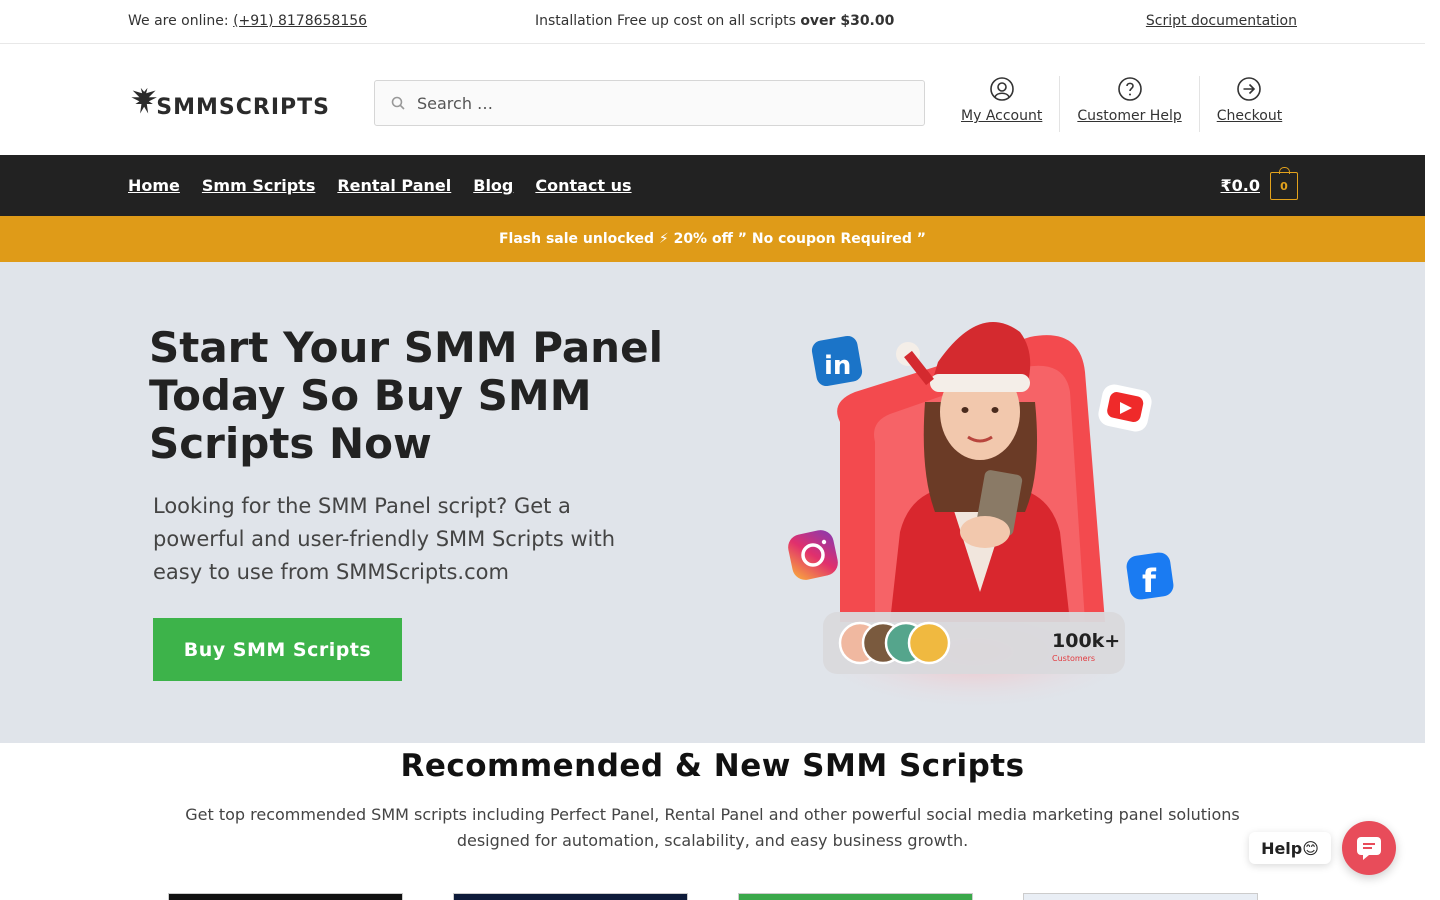 The height and width of the screenshot is (900, 1440). What do you see at coordinates (1221, 21) in the screenshot?
I see `script-documentation-link: Script documentation` at bounding box center [1221, 21].